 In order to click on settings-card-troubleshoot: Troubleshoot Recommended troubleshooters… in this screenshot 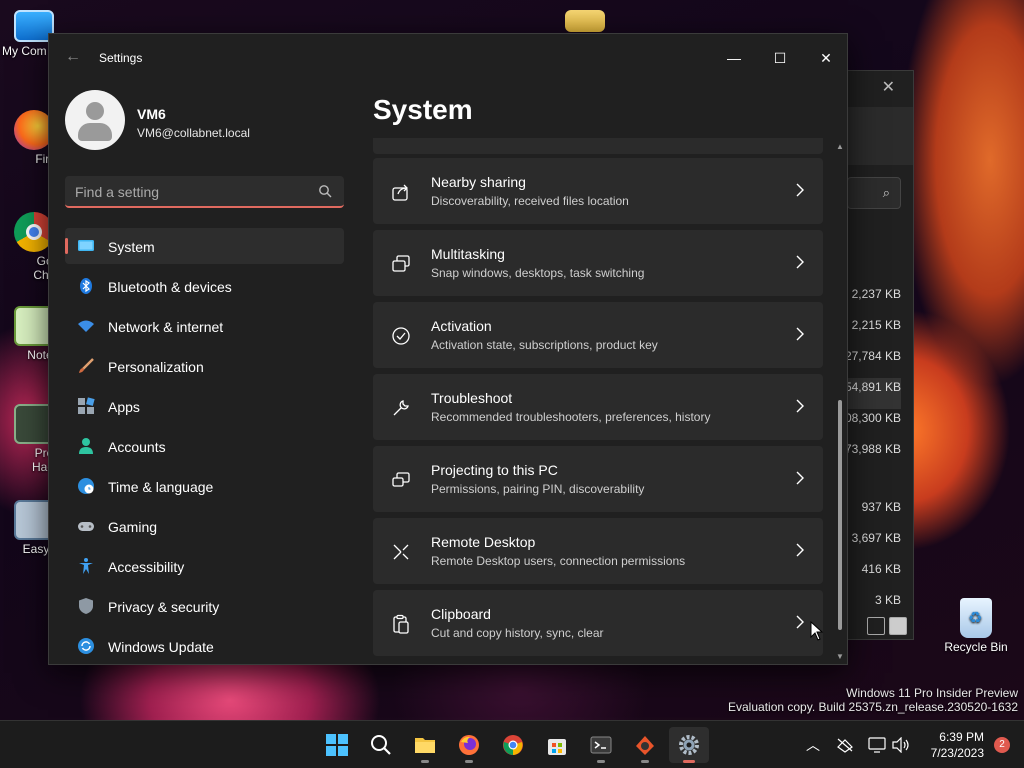, I will do `click(598, 407)`.